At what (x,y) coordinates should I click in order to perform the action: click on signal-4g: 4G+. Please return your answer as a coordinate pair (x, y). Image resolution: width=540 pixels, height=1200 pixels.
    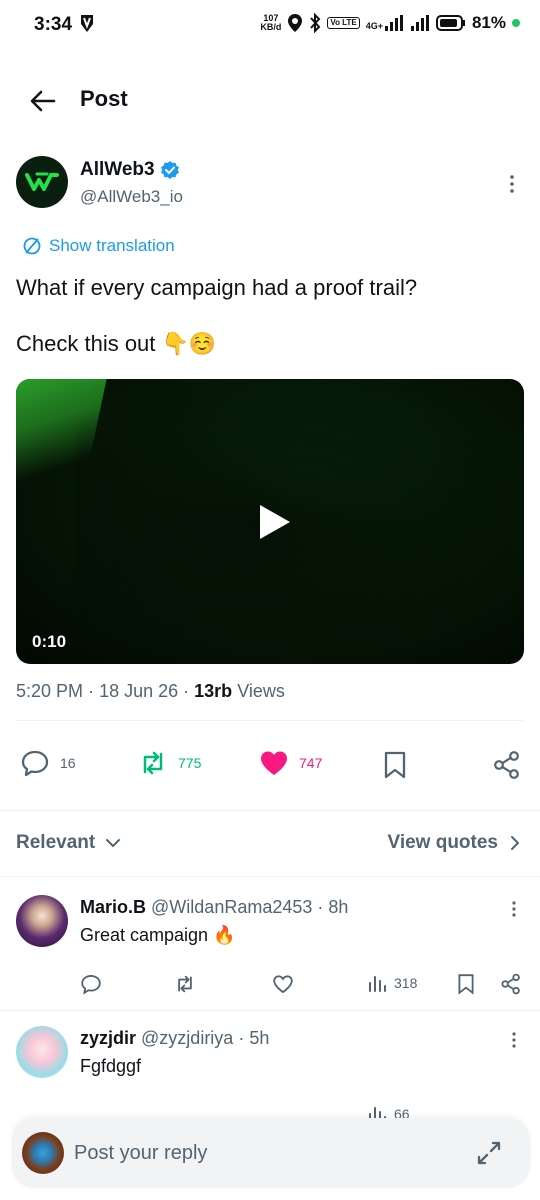
    Looking at the image, I should click on (385, 23).